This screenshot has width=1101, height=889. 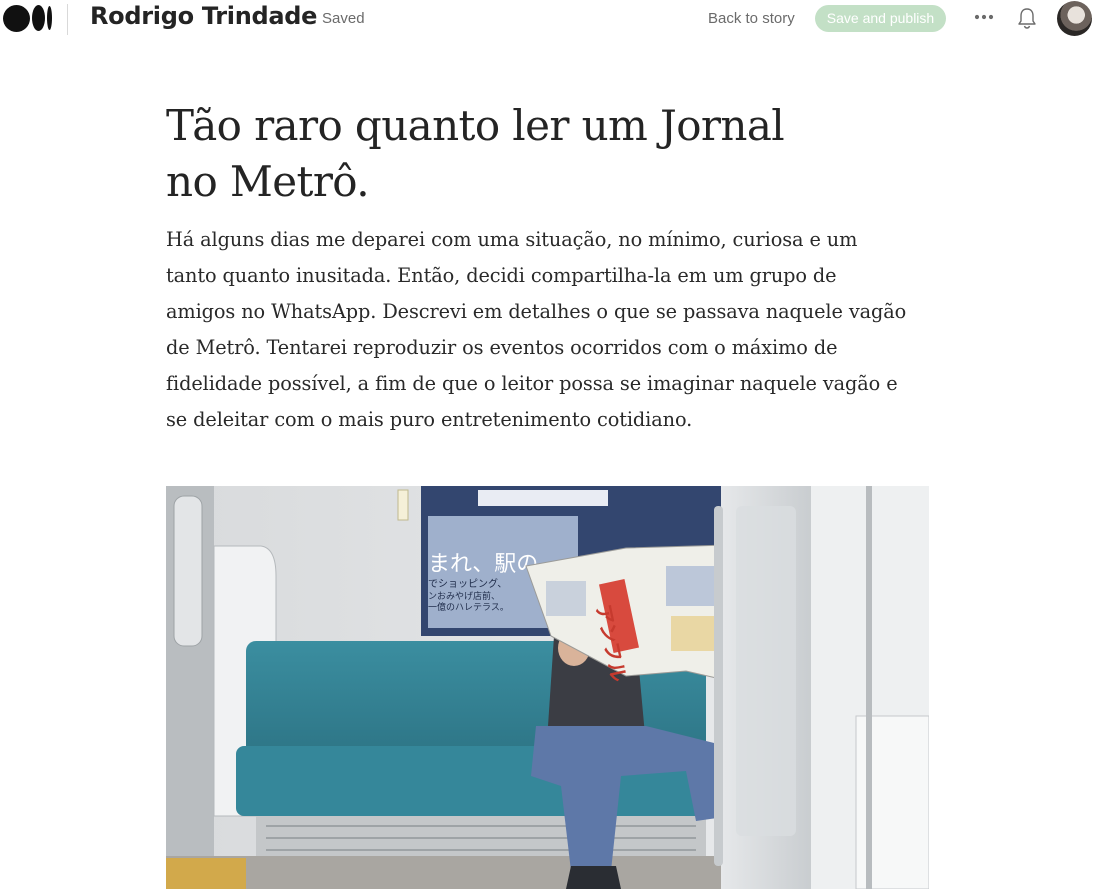 What do you see at coordinates (468, 607) in the screenshot?
I see `poster-text: 一億のハレテラス。` at bounding box center [468, 607].